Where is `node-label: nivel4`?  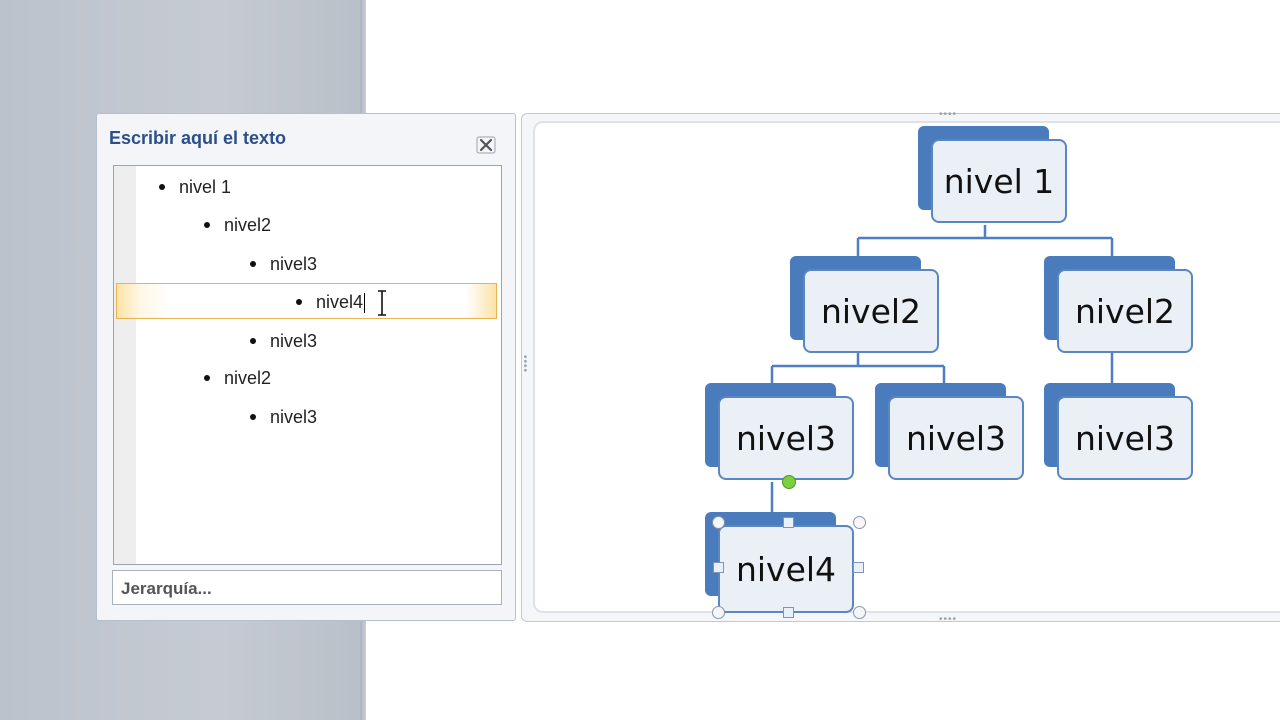
node-label: nivel4 is located at coordinates (786, 569).